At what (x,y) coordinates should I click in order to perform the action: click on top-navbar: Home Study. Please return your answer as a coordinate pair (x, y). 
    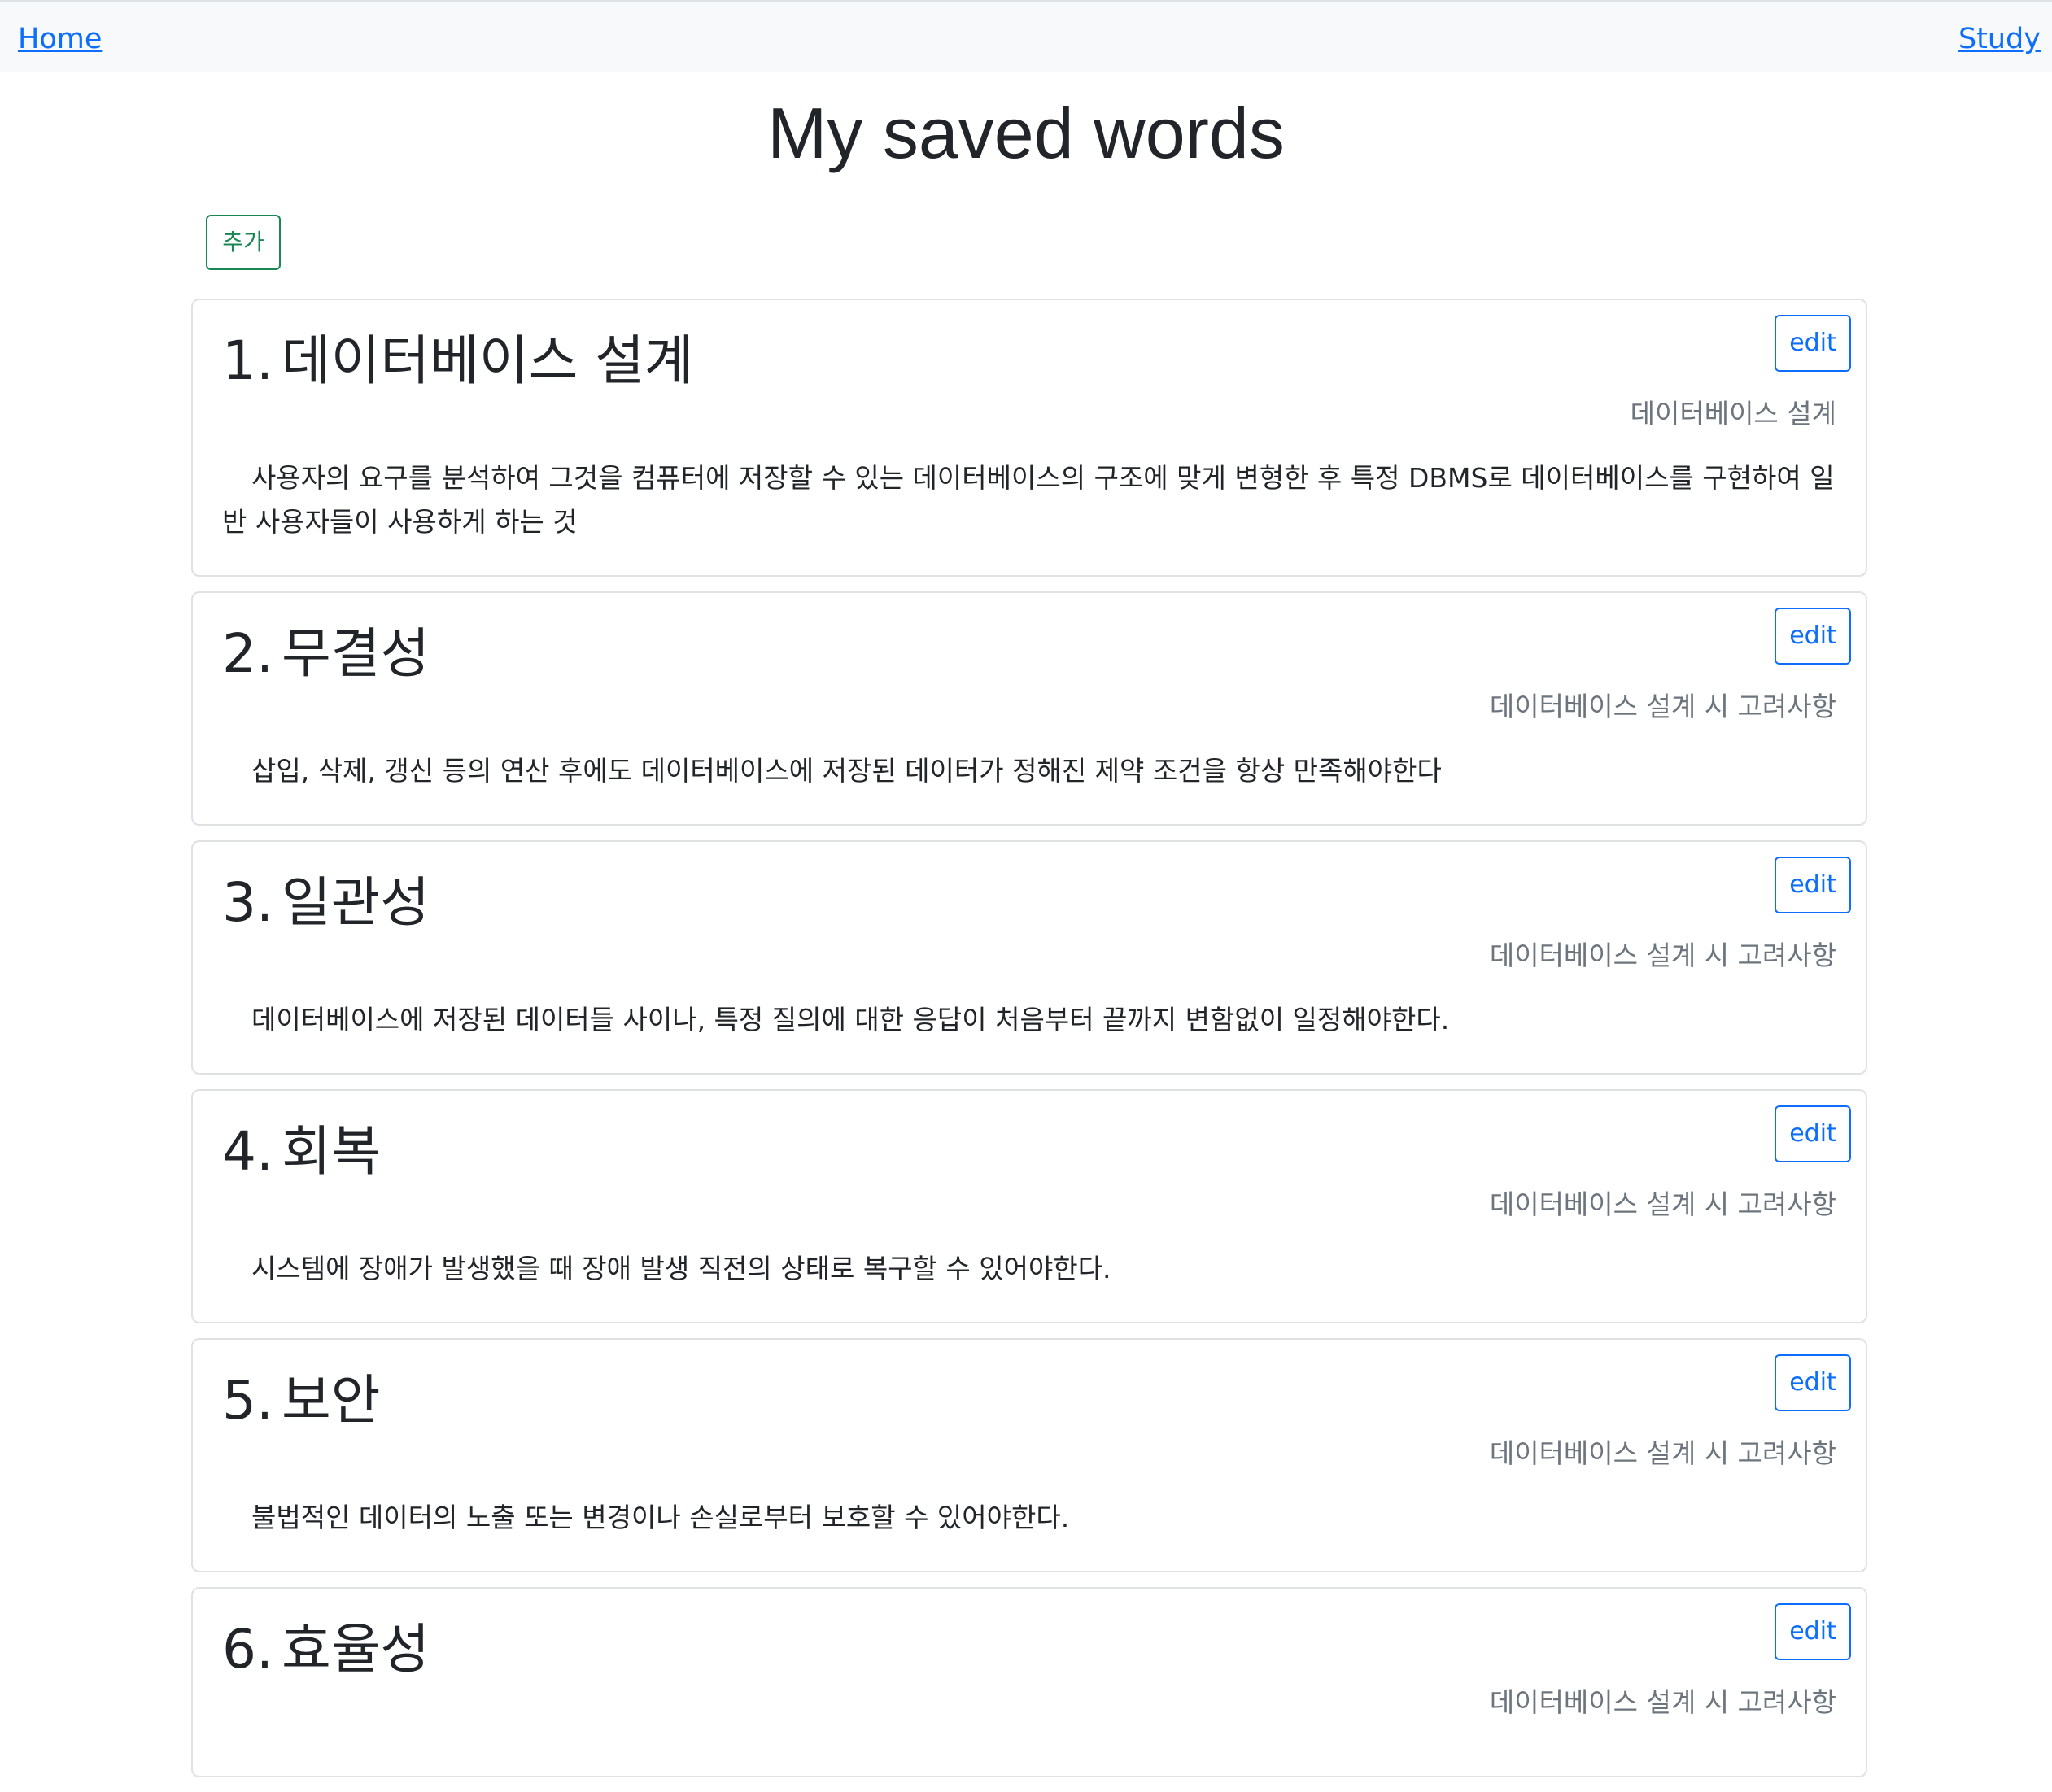
    Looking at the image, I should click on (1026, 36).